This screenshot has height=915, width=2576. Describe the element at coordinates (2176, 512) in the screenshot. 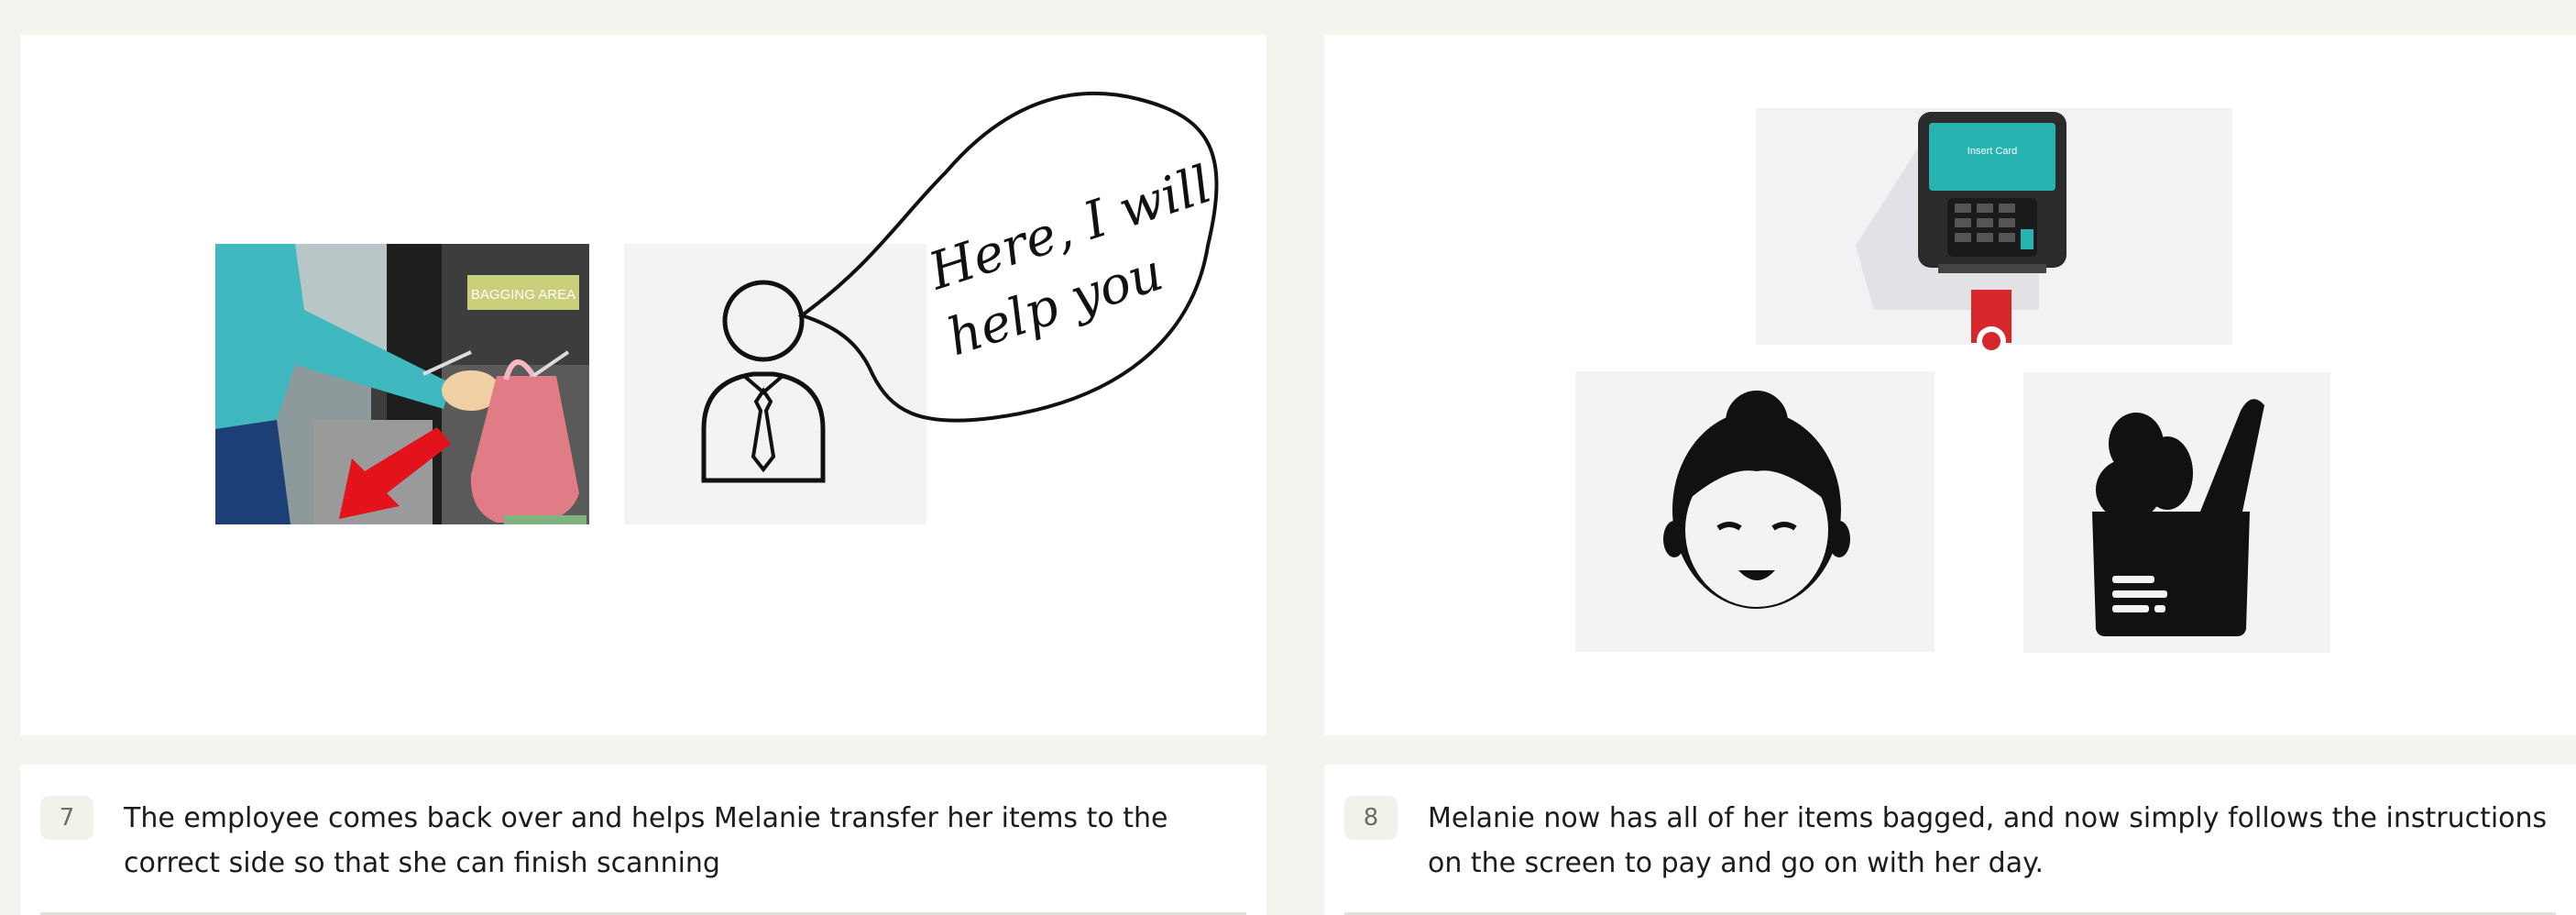

I see `grocery-bag-icon` at that location.